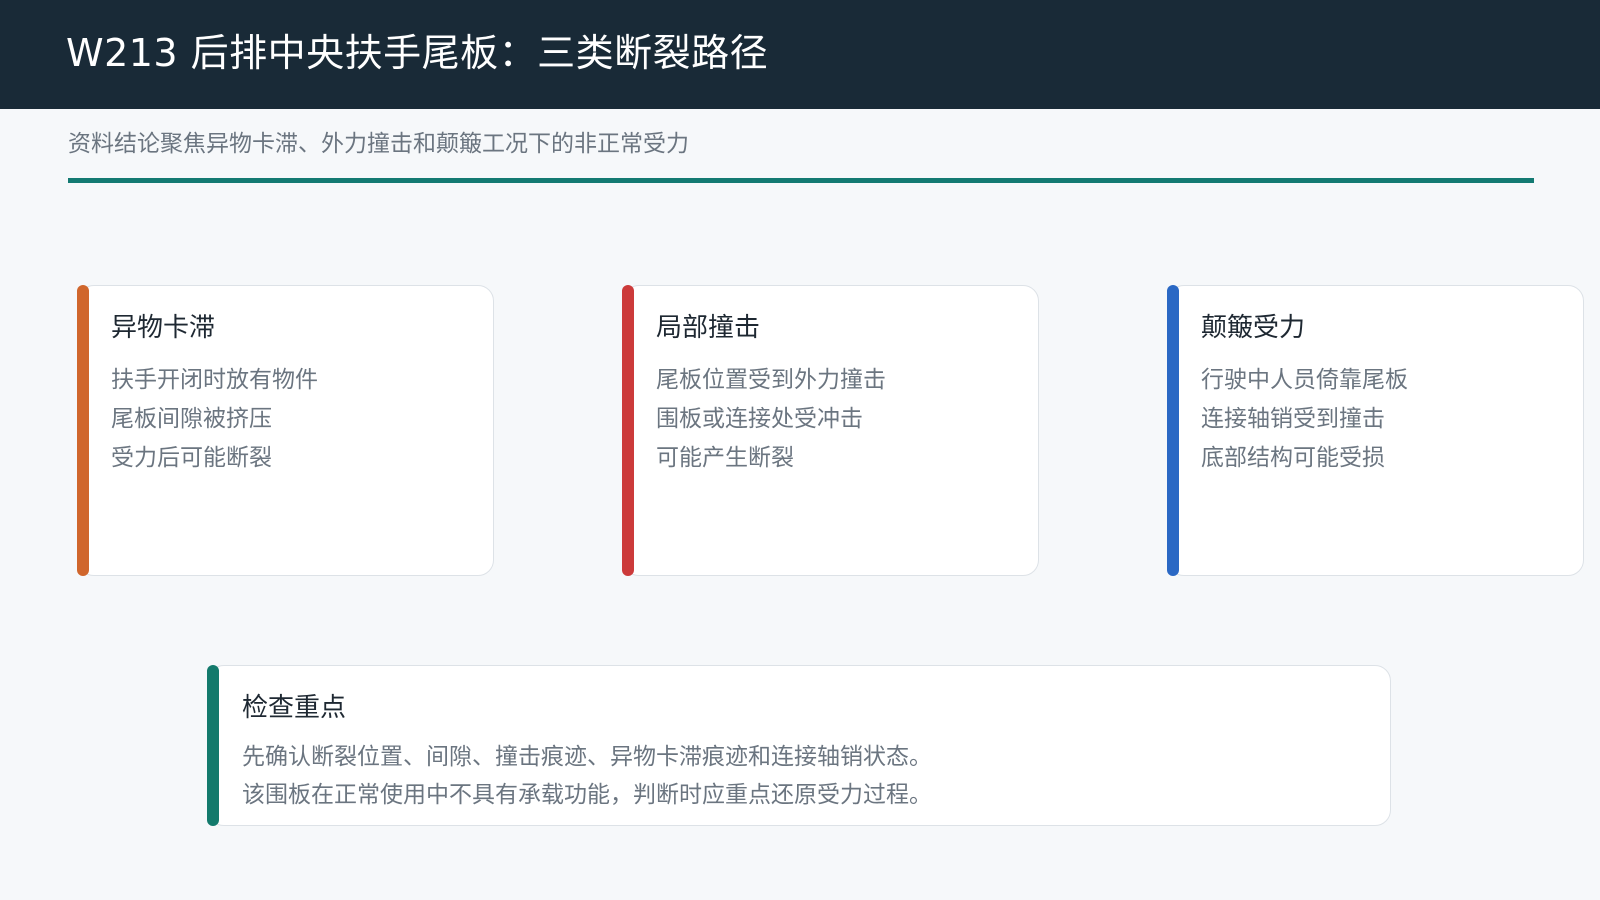  I want to click on card-title: 局部撞击, so click(708, 328).